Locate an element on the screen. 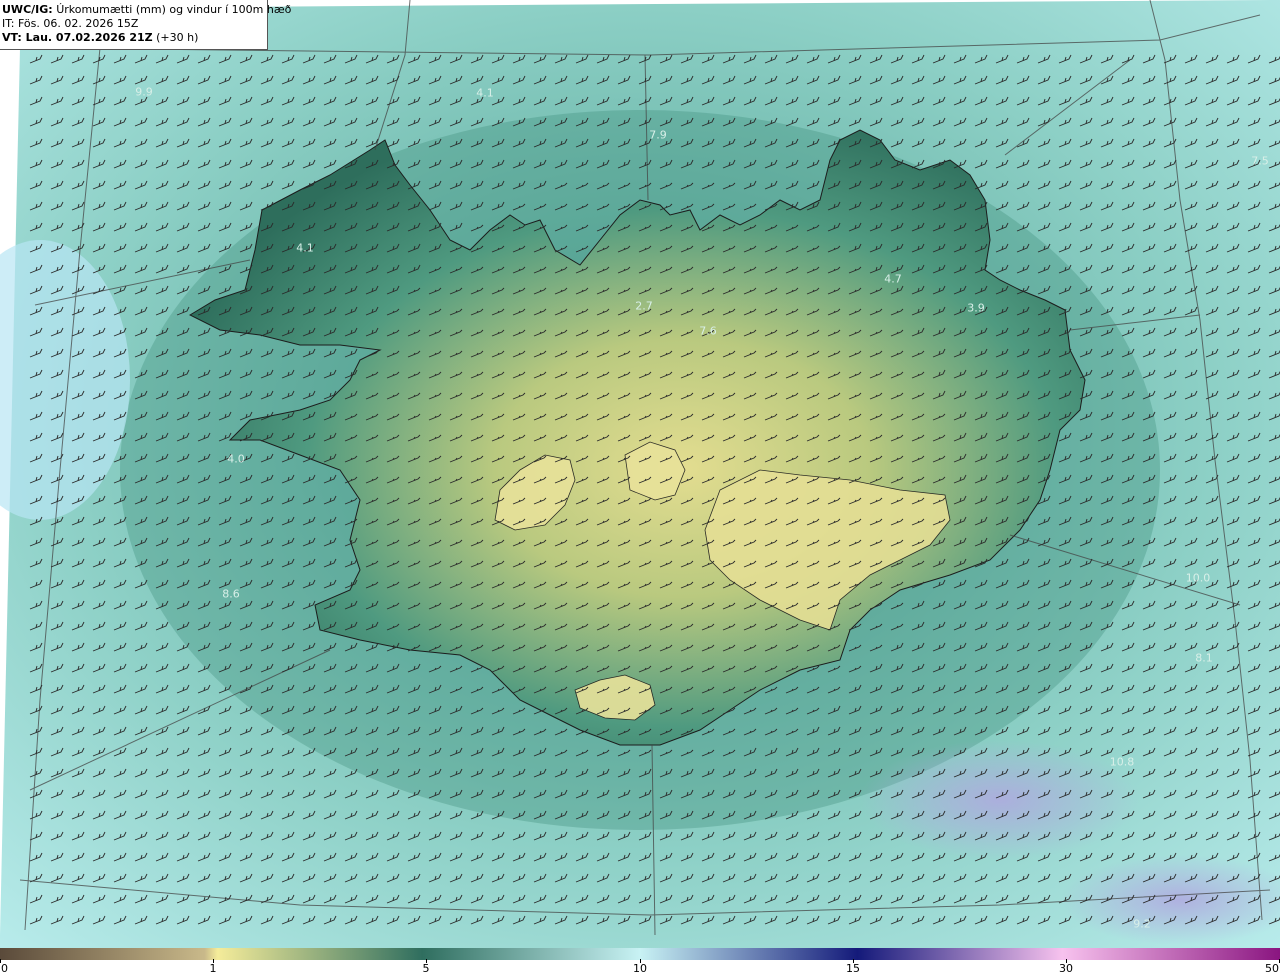 The width and height of the screenshot is (1280, 978). map-value-label: 10.0 is located at coordinates (1198, 578).